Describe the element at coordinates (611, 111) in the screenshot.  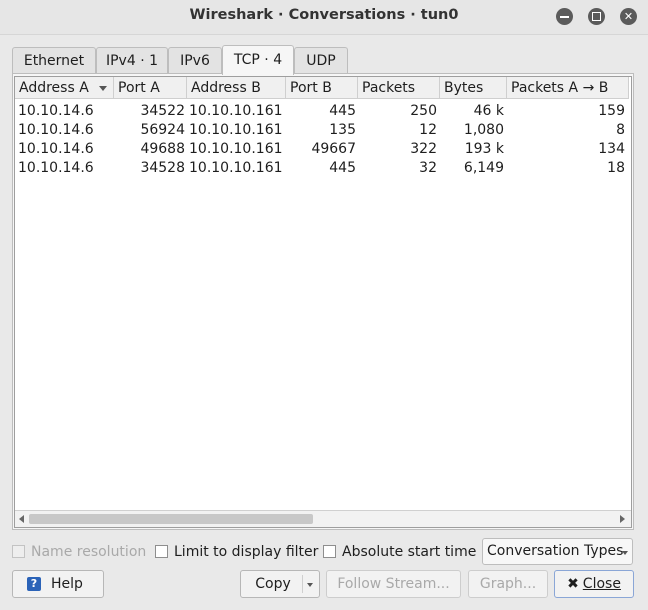
I see `cell-packets-a-b: 159` at that location.